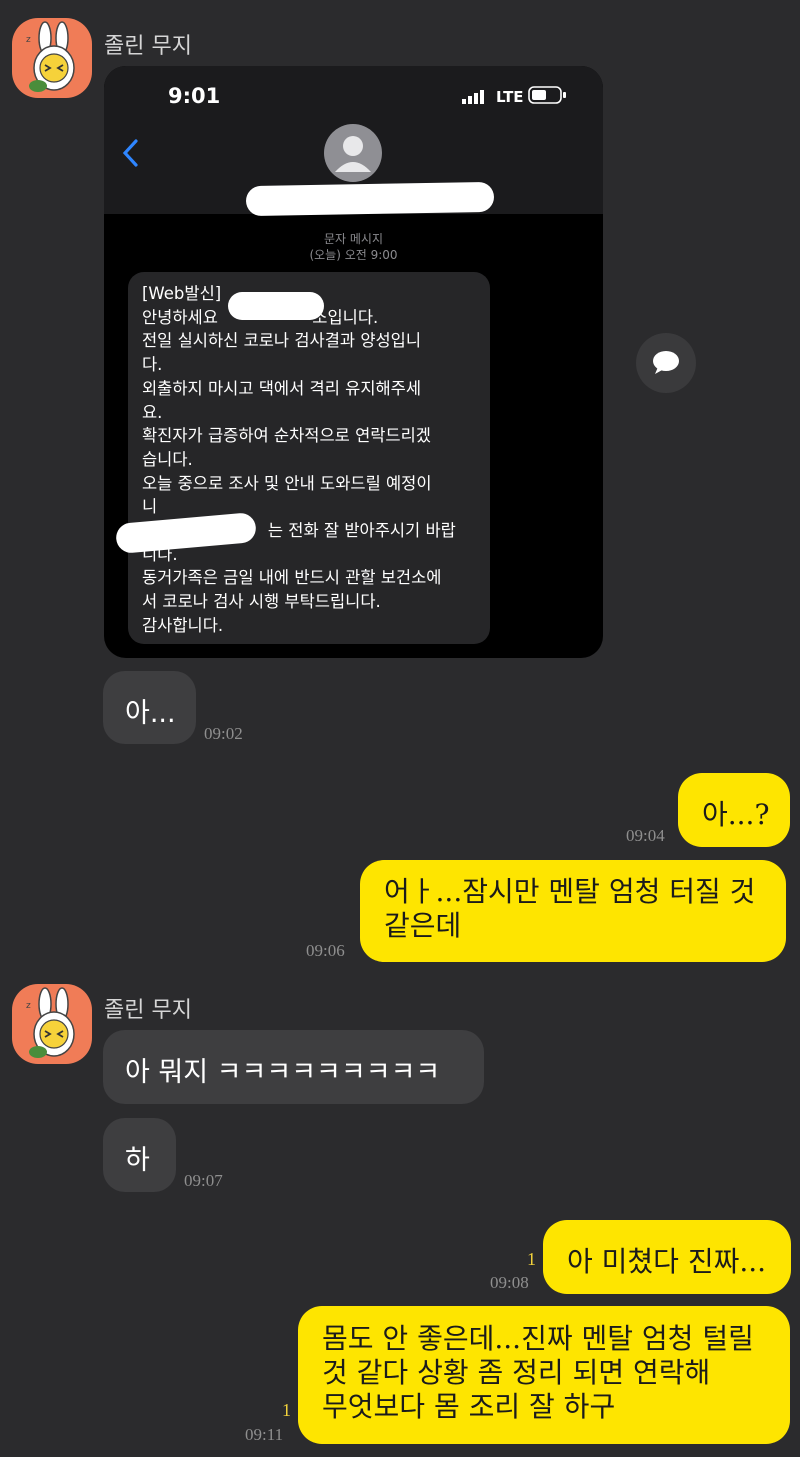  What do you see at coordinates (150, 507) in the screenshot?
I see `sms-line: 니` at bounding box center [150, 507].